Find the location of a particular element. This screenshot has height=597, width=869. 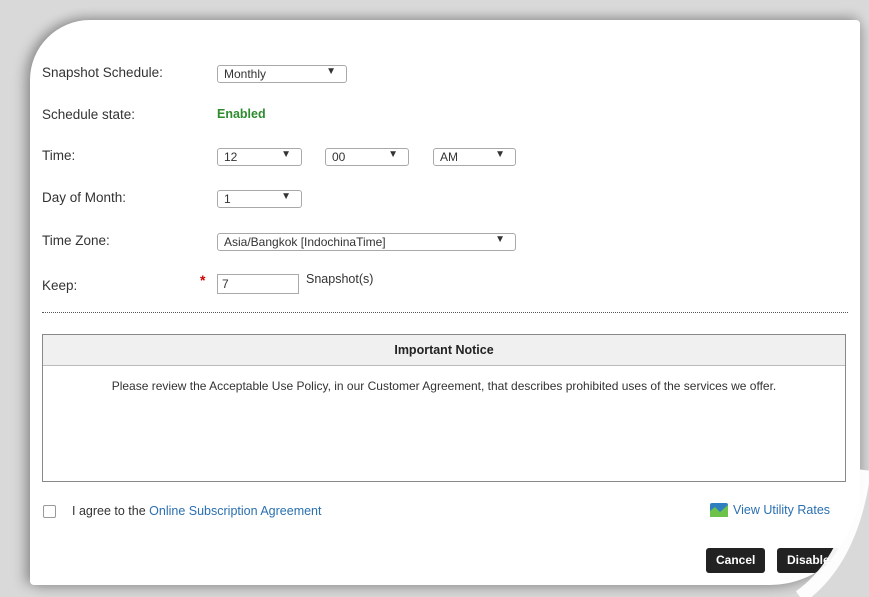

minute-select: 00 ▼ is located at coordinates (367, 157).